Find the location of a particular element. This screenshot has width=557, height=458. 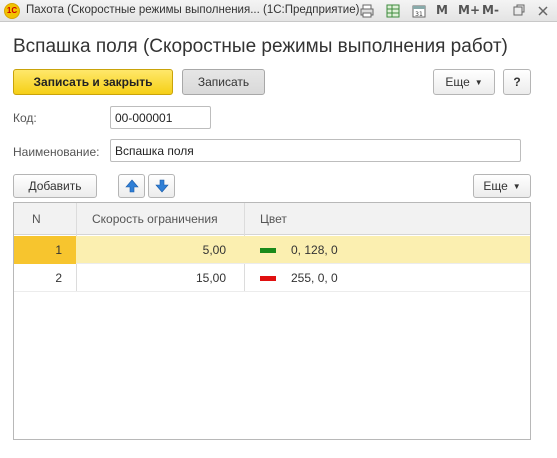

move-down-button is located at coordinates (161, 186).